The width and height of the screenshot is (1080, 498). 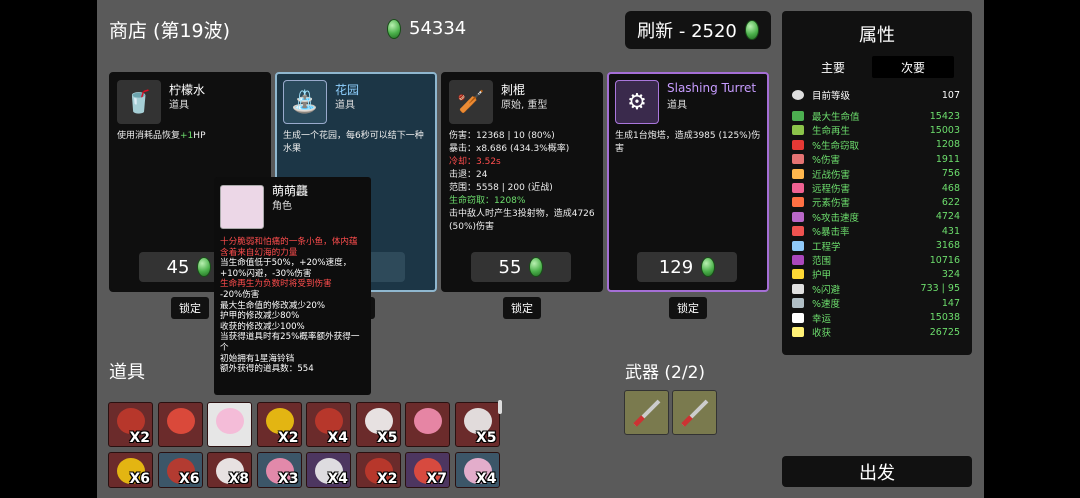 What do you see at coordinates (500, 407) in the screenshot?
I see `items-scrollbar` at bounding box center [500, 407].